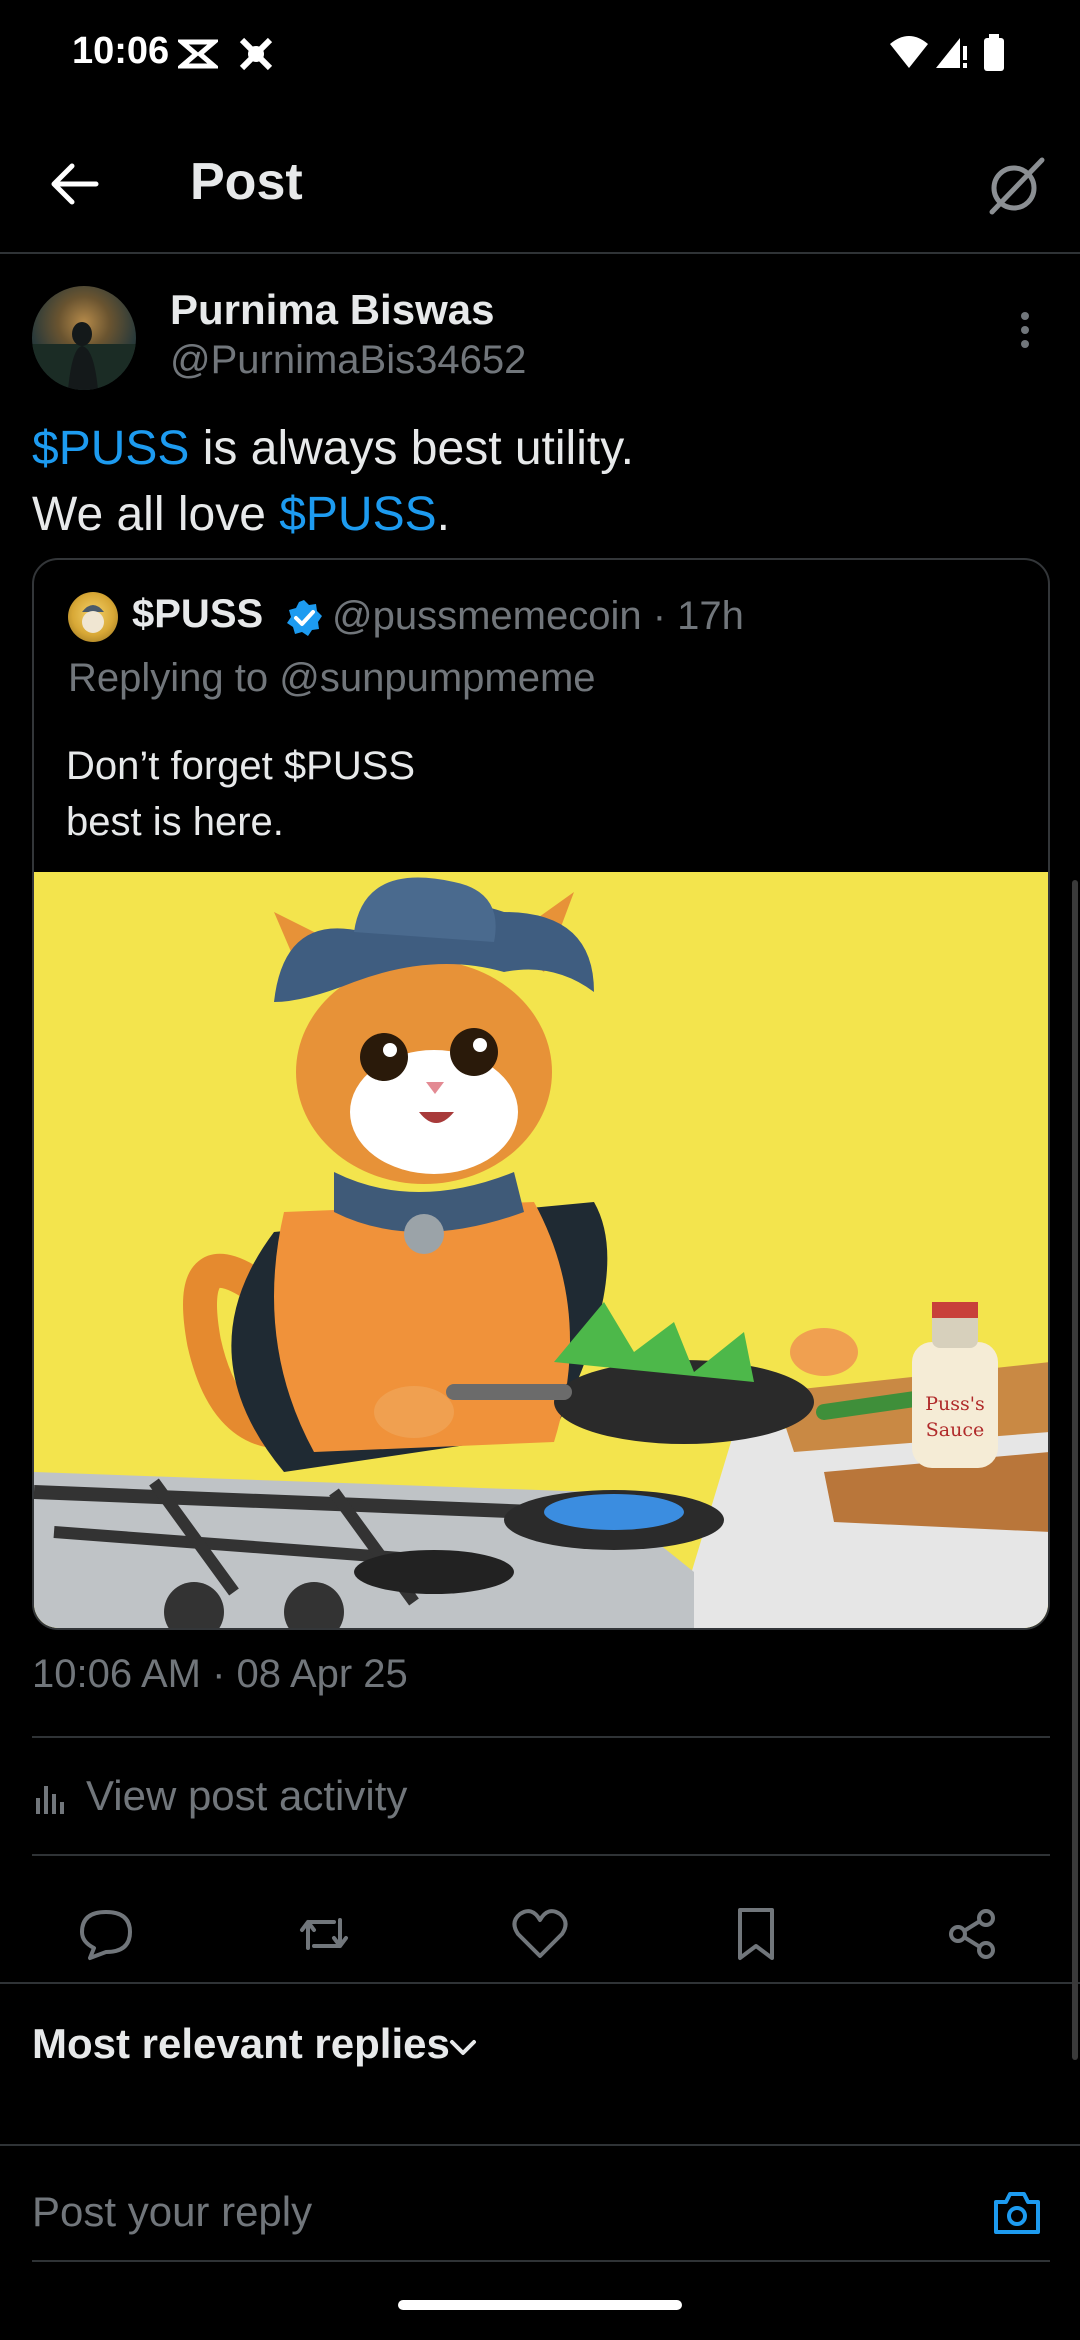 This screenshot has height=2340, width=1080. Describe the element at coordinates (304, 618) in the screenshot. I see `verified-badge-icon` at that location.